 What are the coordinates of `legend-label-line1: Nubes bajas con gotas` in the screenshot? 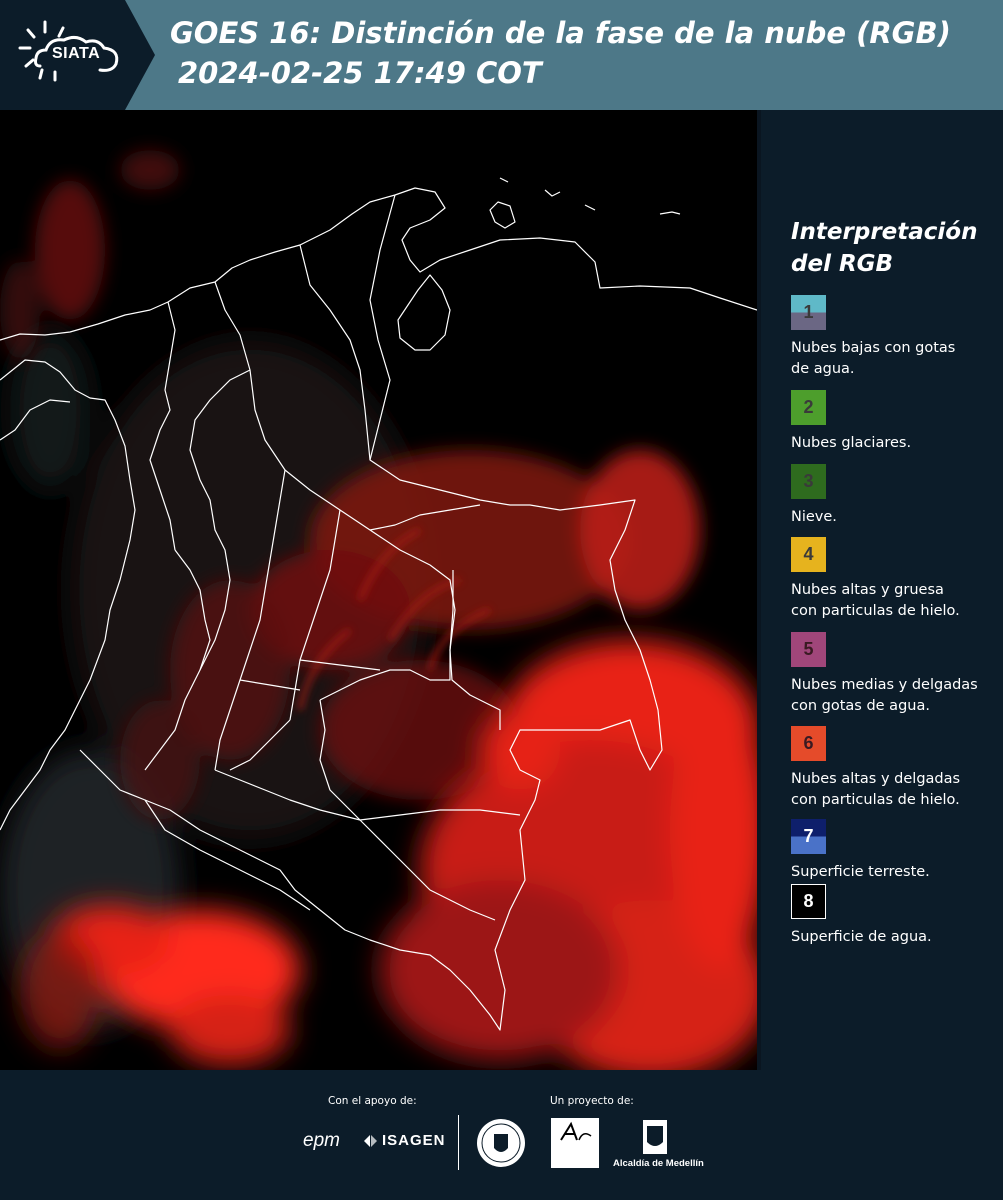 It's located at (873, 348).